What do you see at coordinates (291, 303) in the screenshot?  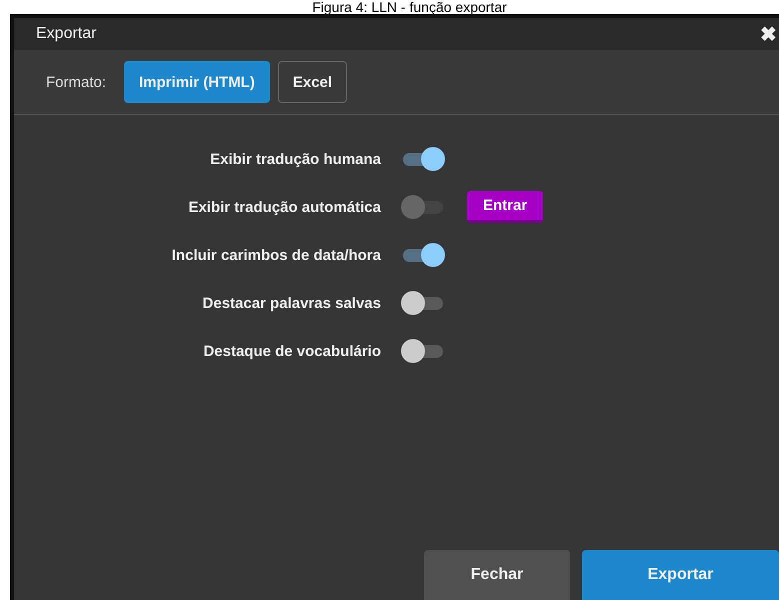 I see `option-label: Destacar palavras salvas` at bounding box center [291, 303].